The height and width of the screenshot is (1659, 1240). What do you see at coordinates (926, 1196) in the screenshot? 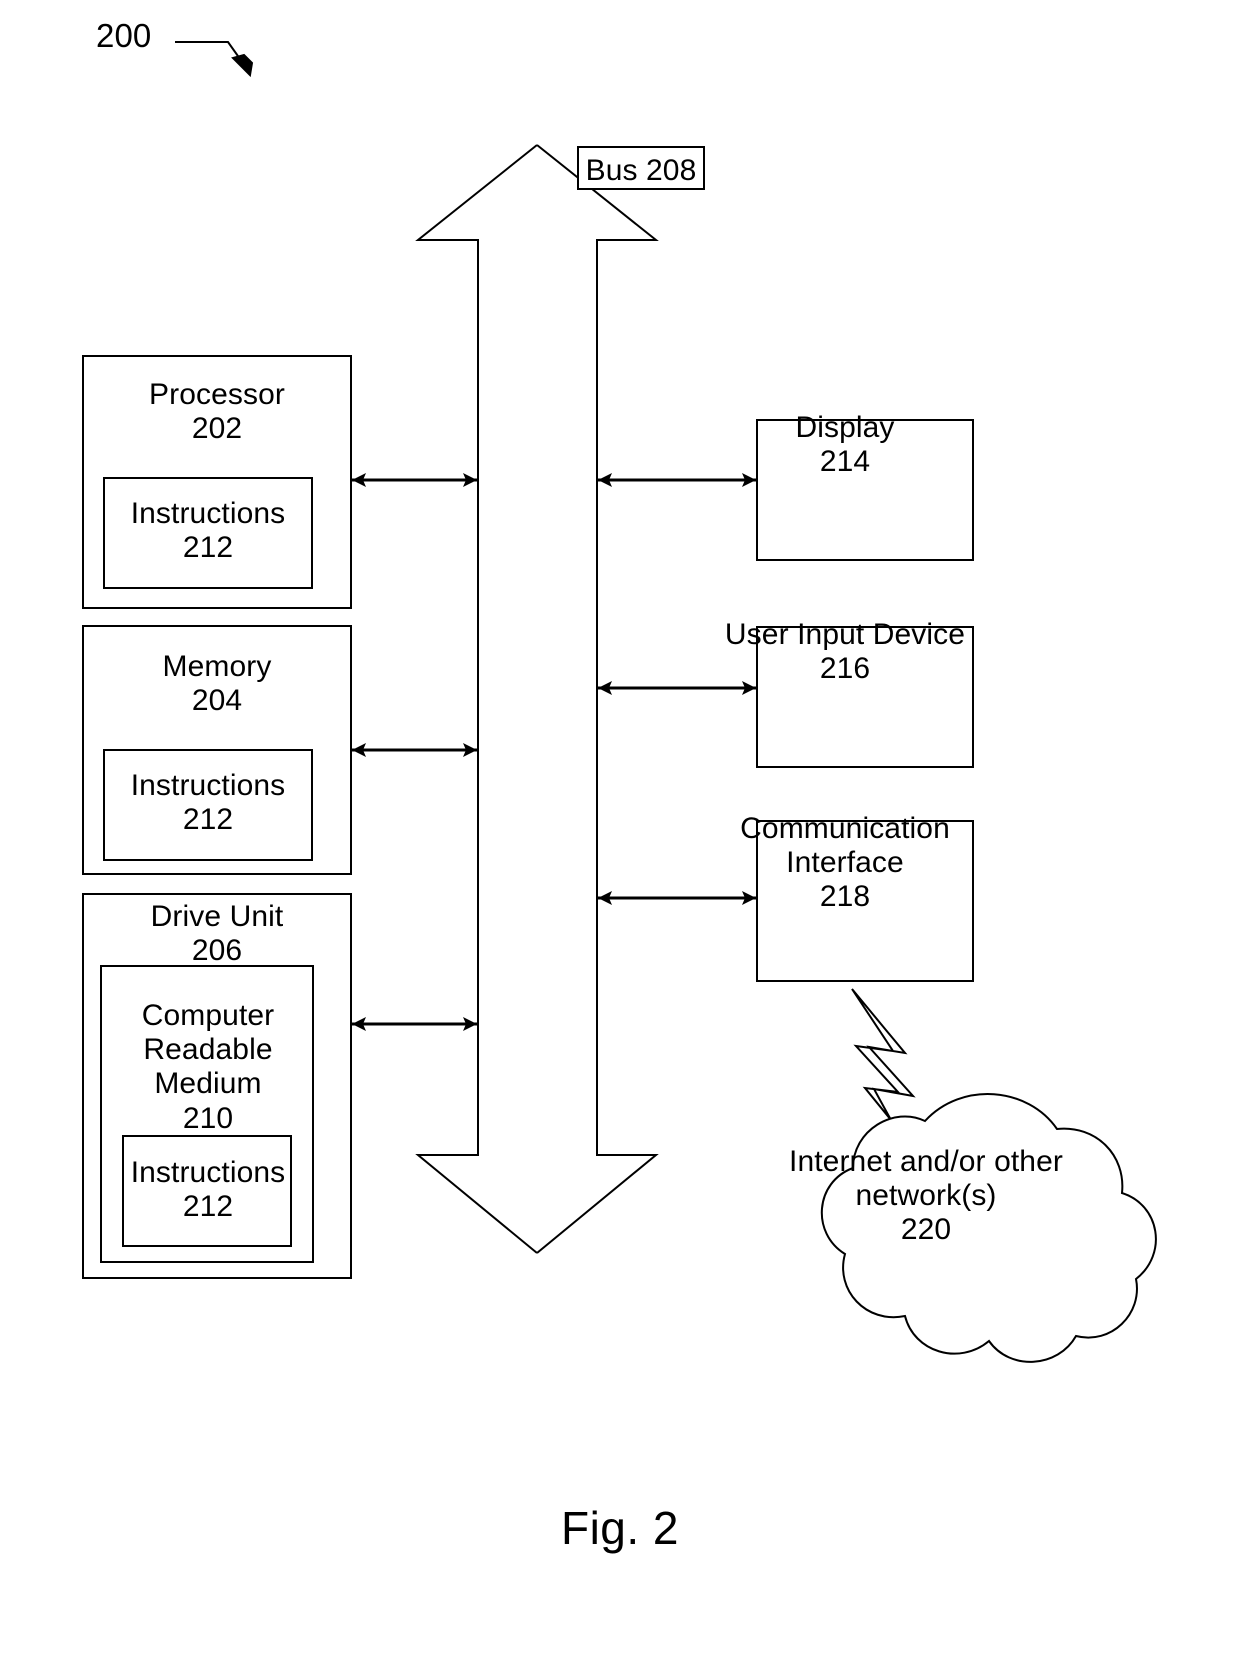
I see `network-cloud-label: Internet and/or other network(s) 220` at bounding box center [926, 1196].